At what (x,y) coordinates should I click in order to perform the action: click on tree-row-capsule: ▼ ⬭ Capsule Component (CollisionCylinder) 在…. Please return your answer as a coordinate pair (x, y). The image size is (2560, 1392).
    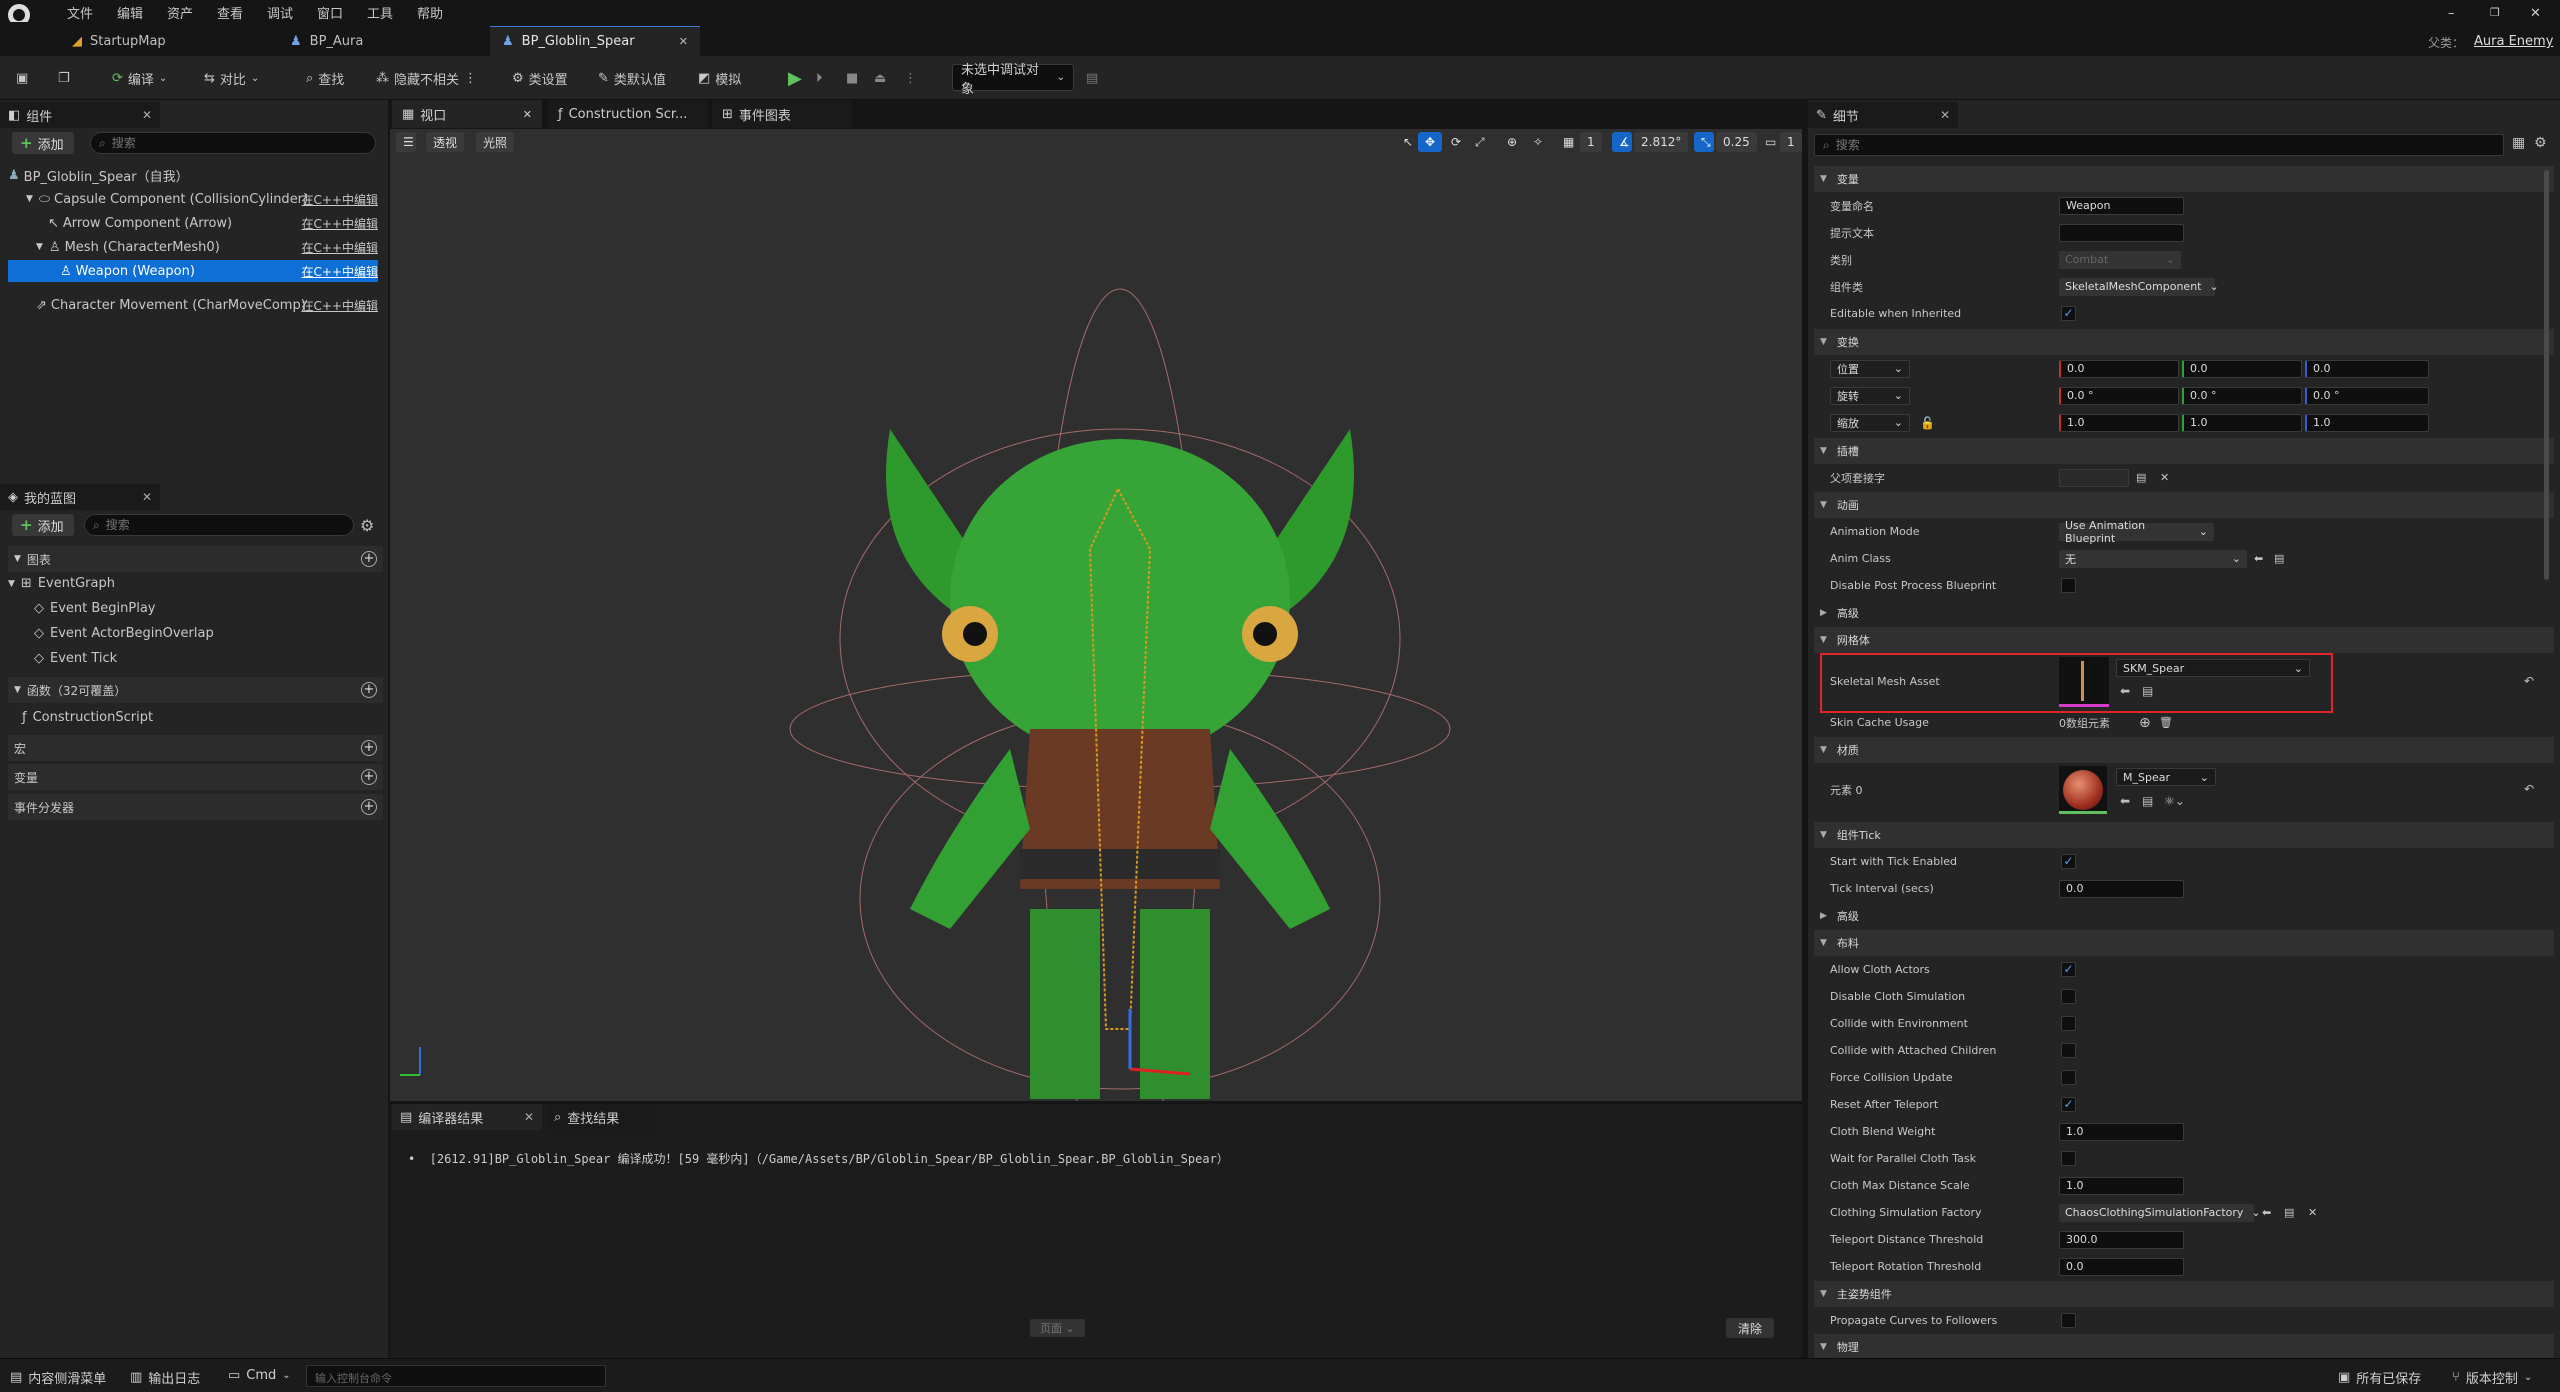
    Looking at the image, I should click on (193, 199).